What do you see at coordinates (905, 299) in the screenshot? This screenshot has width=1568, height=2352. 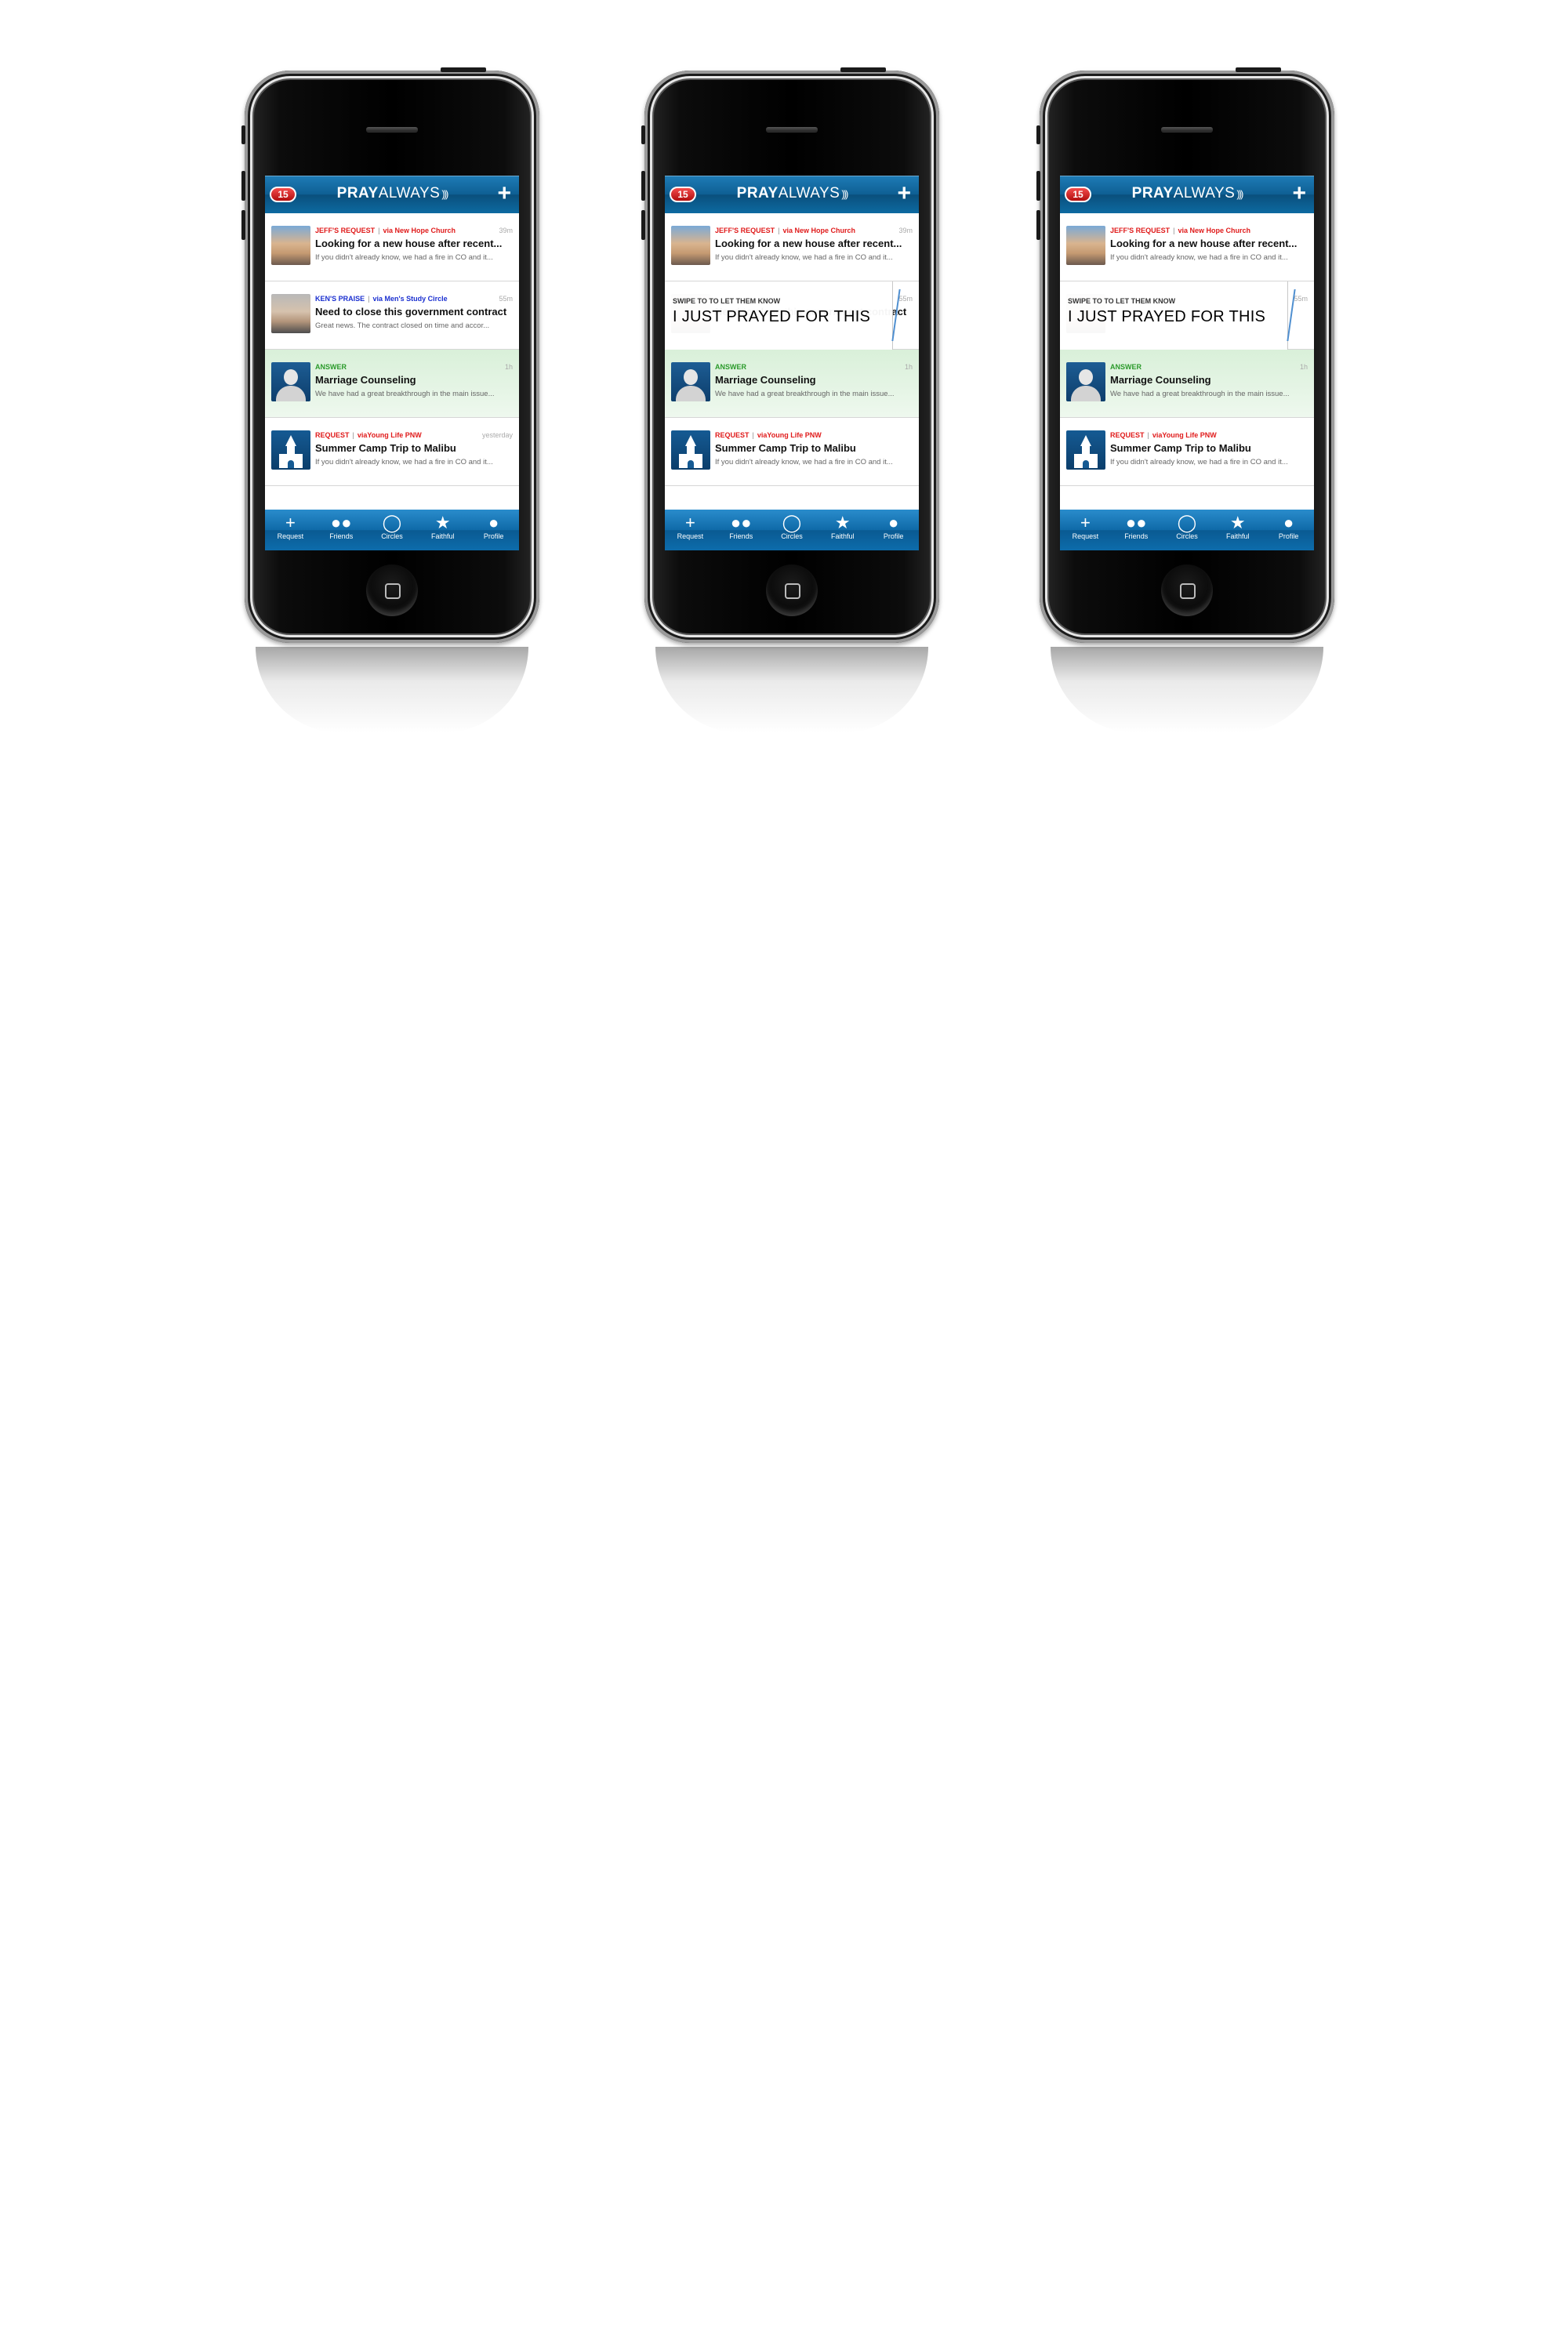 I see `item-time: 55m` at bounding box center [905, 299].